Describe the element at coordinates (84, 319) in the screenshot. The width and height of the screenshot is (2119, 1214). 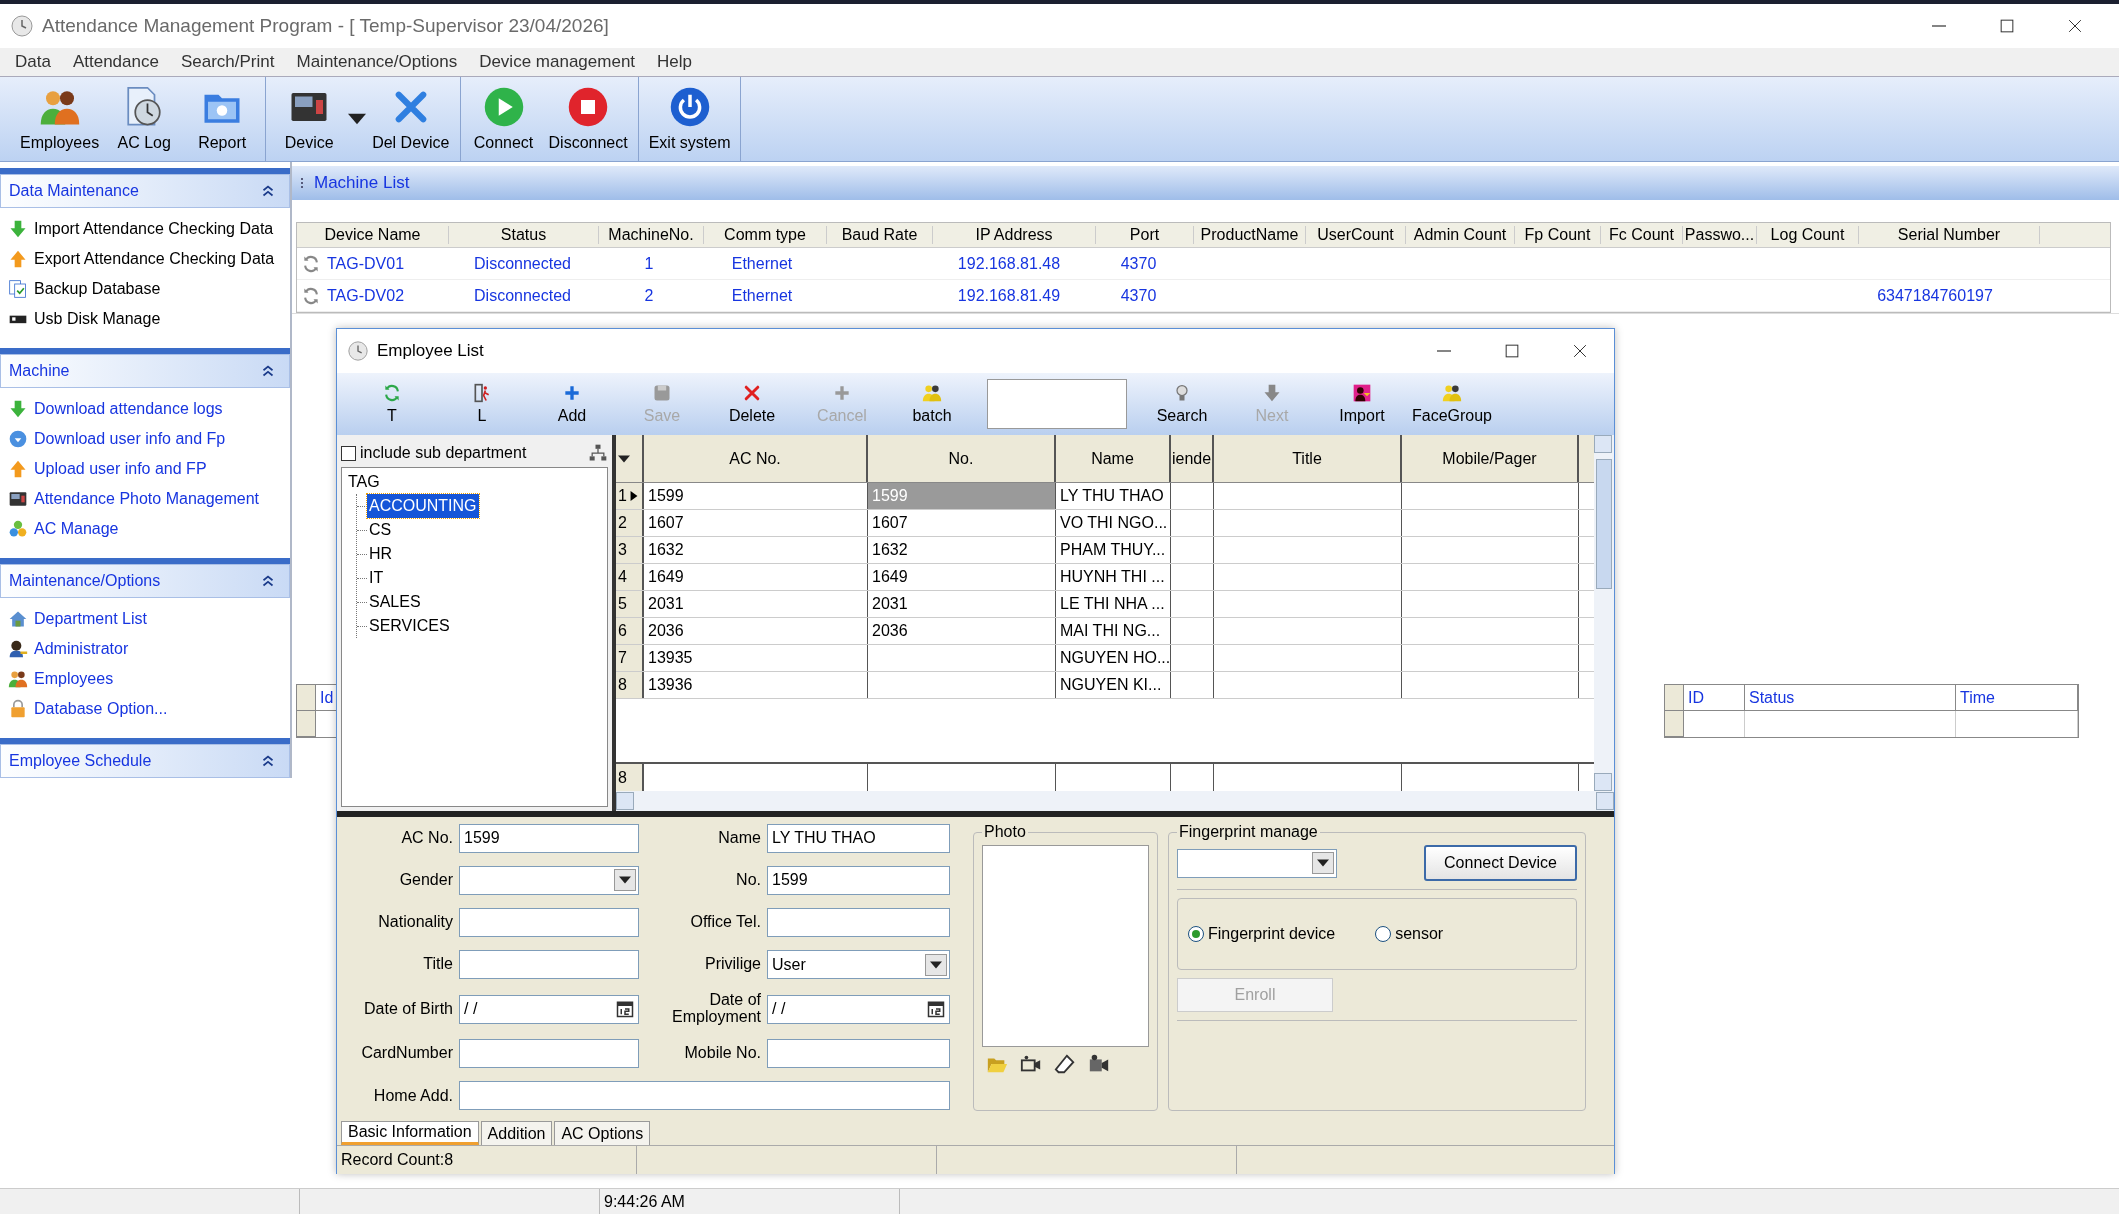
I see `sidebar-item: Usb Disk Manage` at that location.